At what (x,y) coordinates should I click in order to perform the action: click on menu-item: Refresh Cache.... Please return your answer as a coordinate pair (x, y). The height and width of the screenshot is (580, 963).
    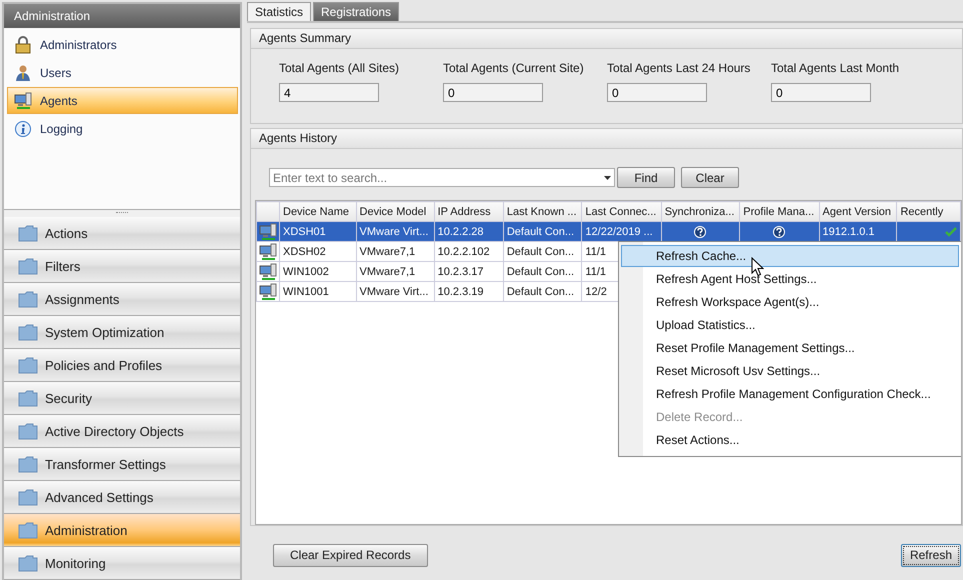
    Looking at the image, I should click on (790, 256).